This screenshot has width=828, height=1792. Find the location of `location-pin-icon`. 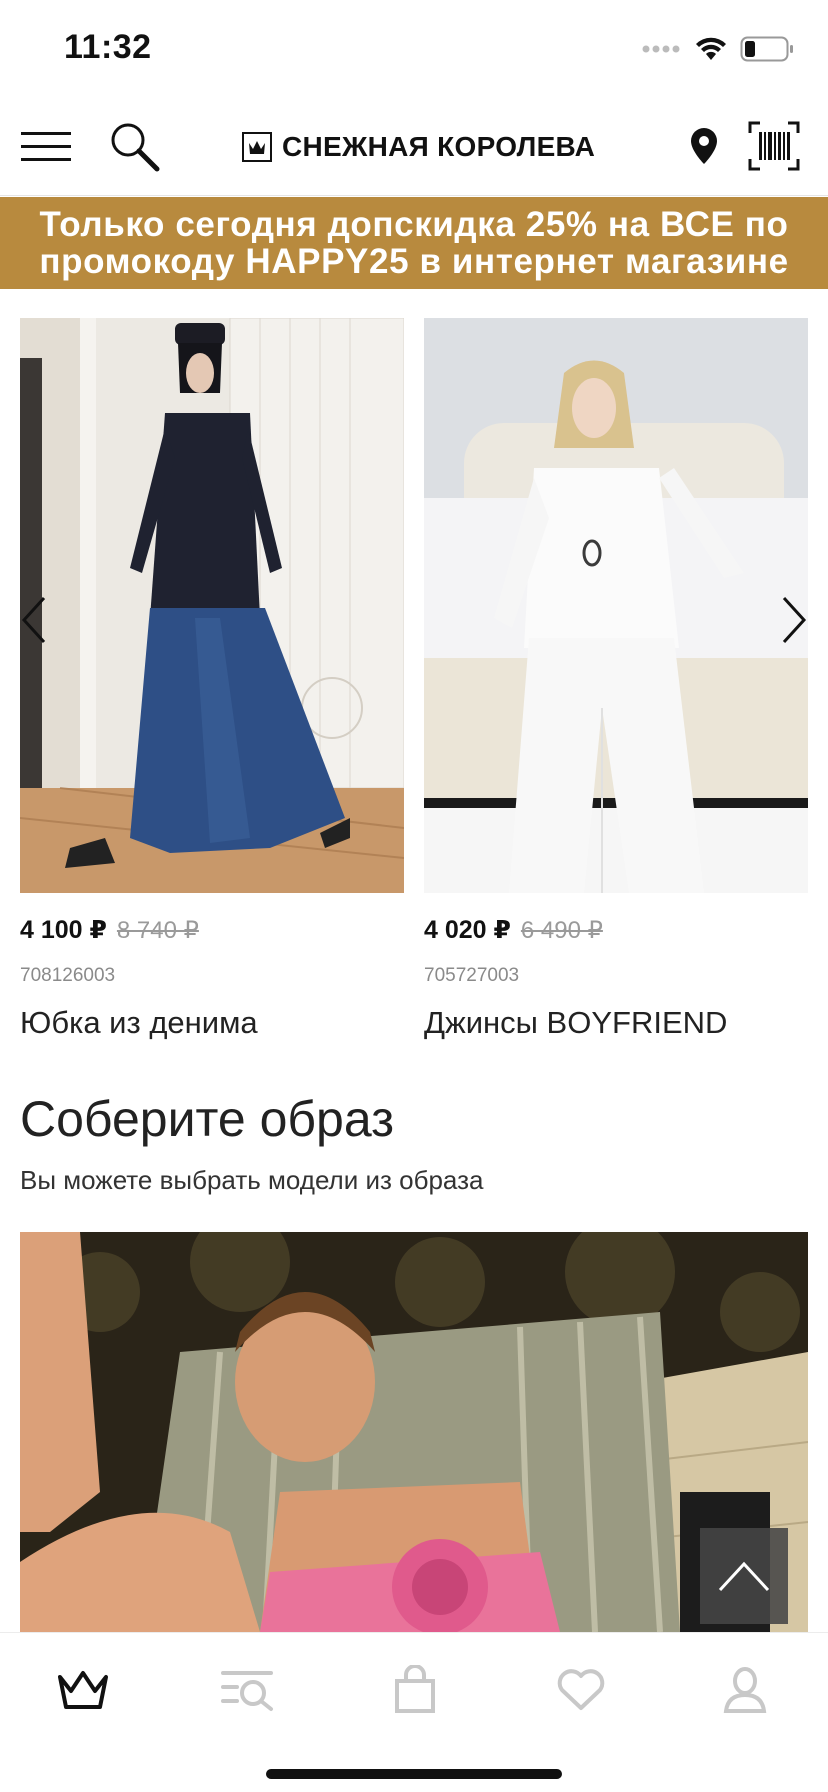

location-pin-icon is located at coordinates (704, 146).